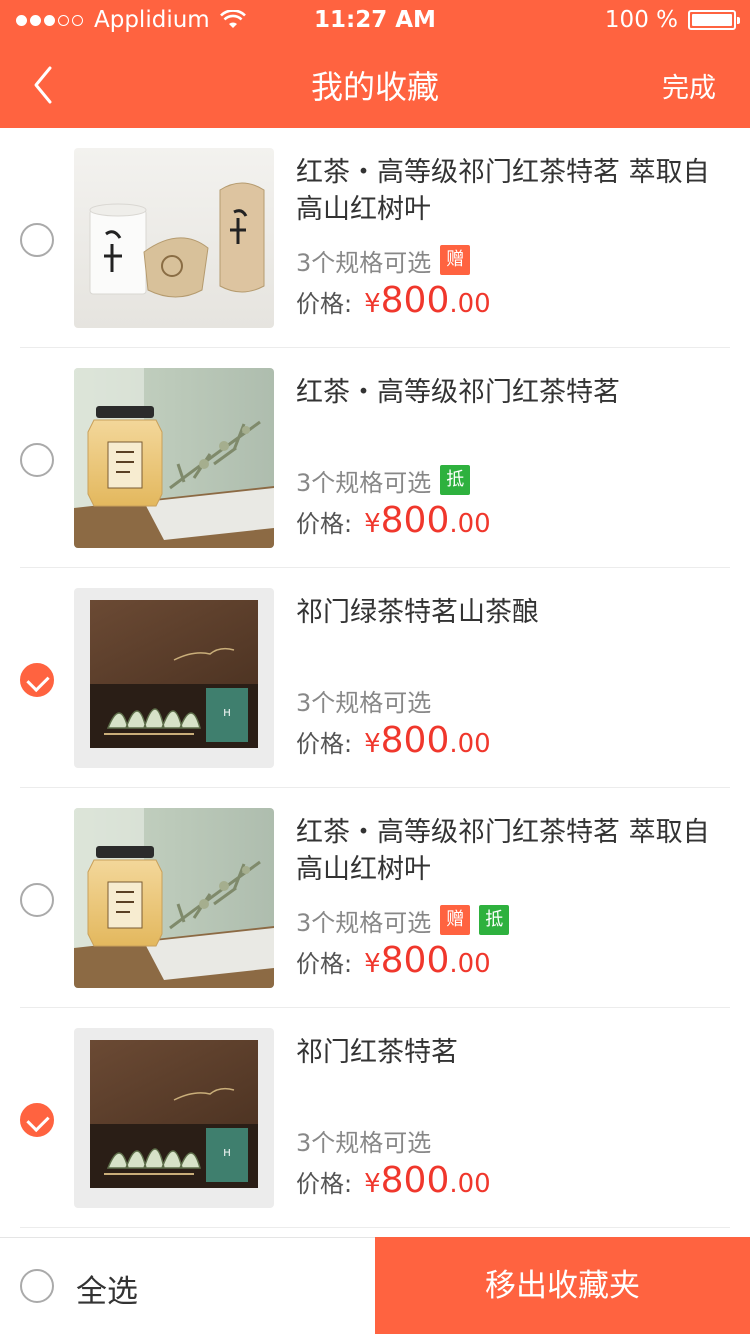 The width and height of the screenshot is (750, 1334). I want to click on status-right: 100 %, so click(672, 20).